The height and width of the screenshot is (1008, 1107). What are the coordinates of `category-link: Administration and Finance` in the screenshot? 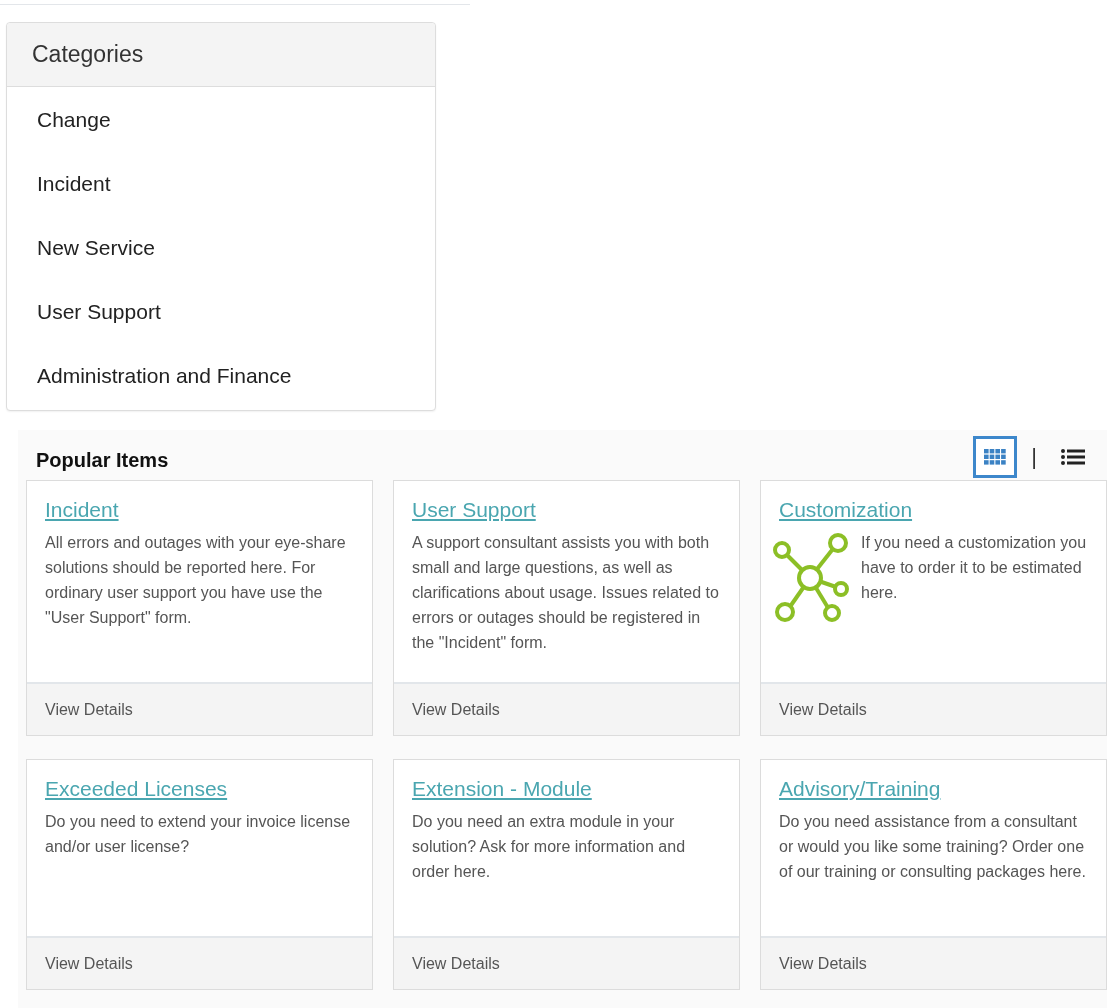 It's located at (221, 376).